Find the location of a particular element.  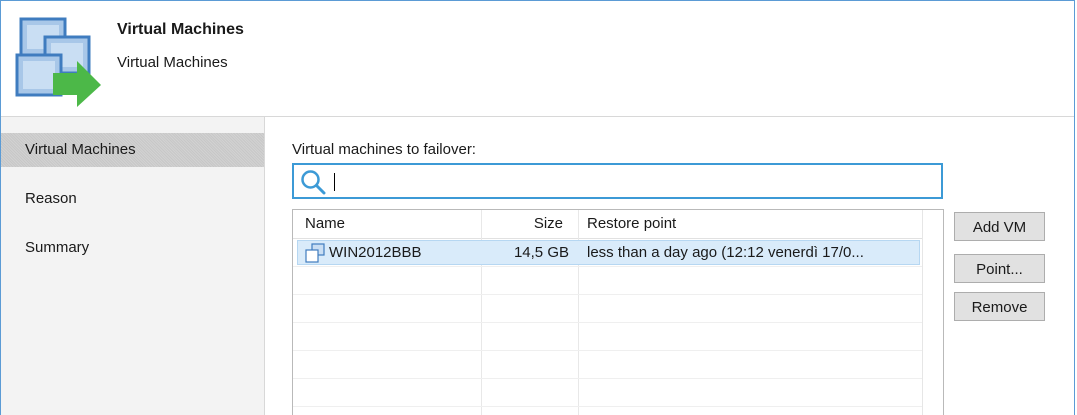

table-header: Name Size Restore point is located at coordinates (618, 224).